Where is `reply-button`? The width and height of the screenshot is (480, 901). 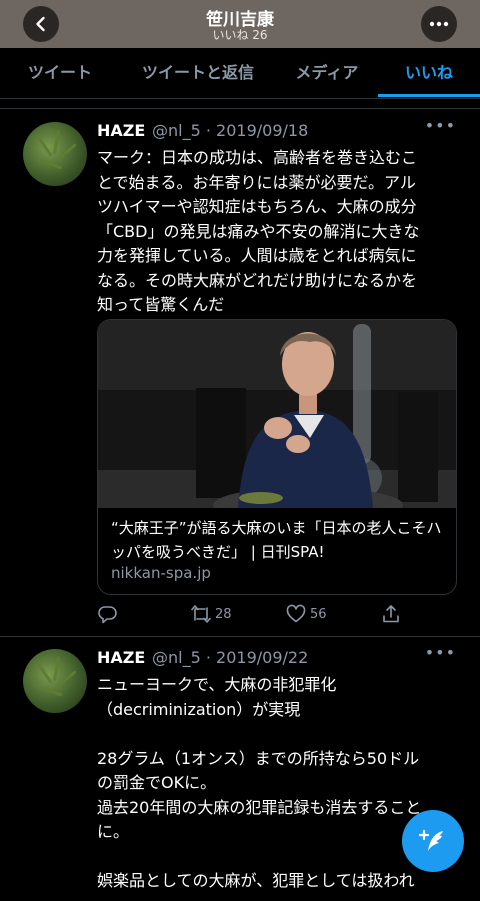
reply-button is located at coordinates (107, 614).